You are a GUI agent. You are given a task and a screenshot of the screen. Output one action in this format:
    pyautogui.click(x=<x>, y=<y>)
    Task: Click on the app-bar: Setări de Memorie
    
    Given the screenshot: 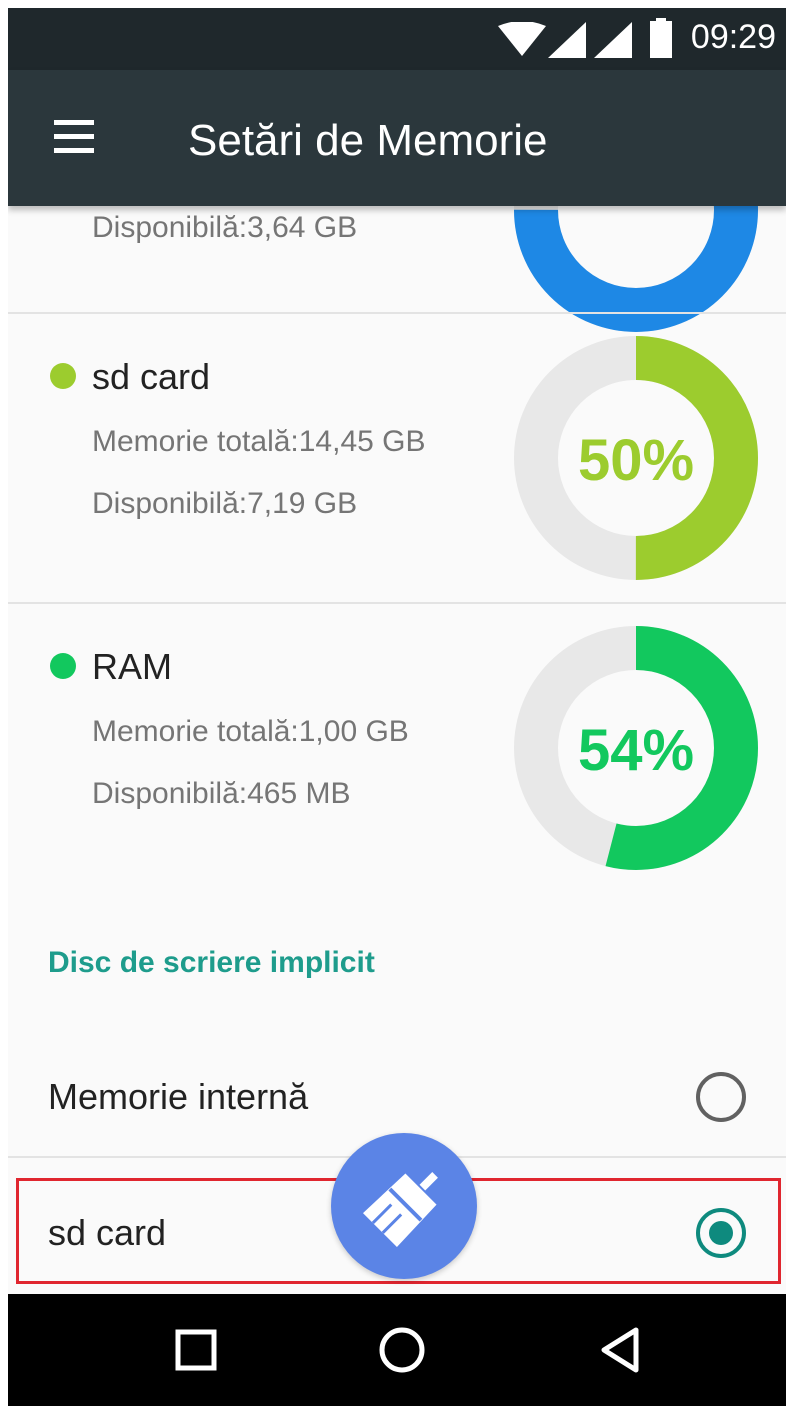 What is the action you would take?
    pyautogui.click(x=397, y=138)
    